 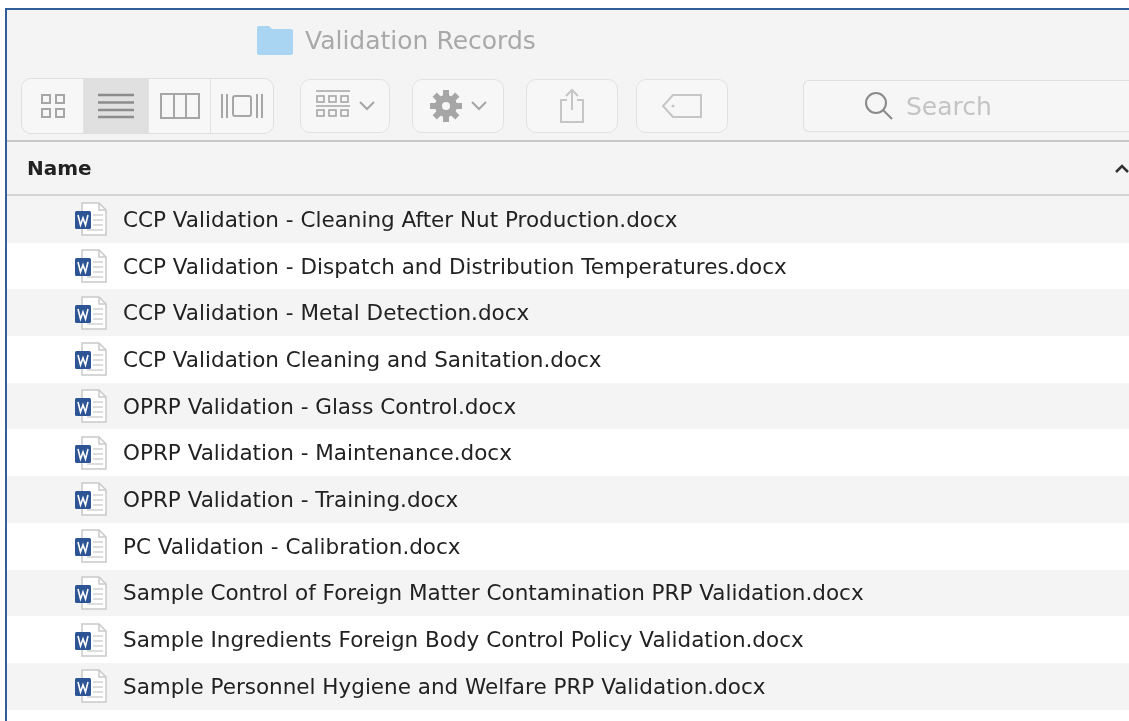 I want to click on column-label: Name, so click(x=59, y=168).